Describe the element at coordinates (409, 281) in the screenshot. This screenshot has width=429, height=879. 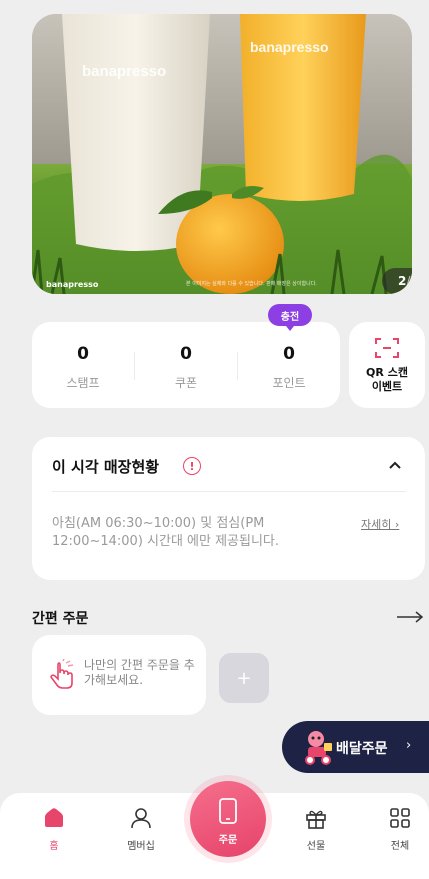
I see `pager-total: /4` at that location.